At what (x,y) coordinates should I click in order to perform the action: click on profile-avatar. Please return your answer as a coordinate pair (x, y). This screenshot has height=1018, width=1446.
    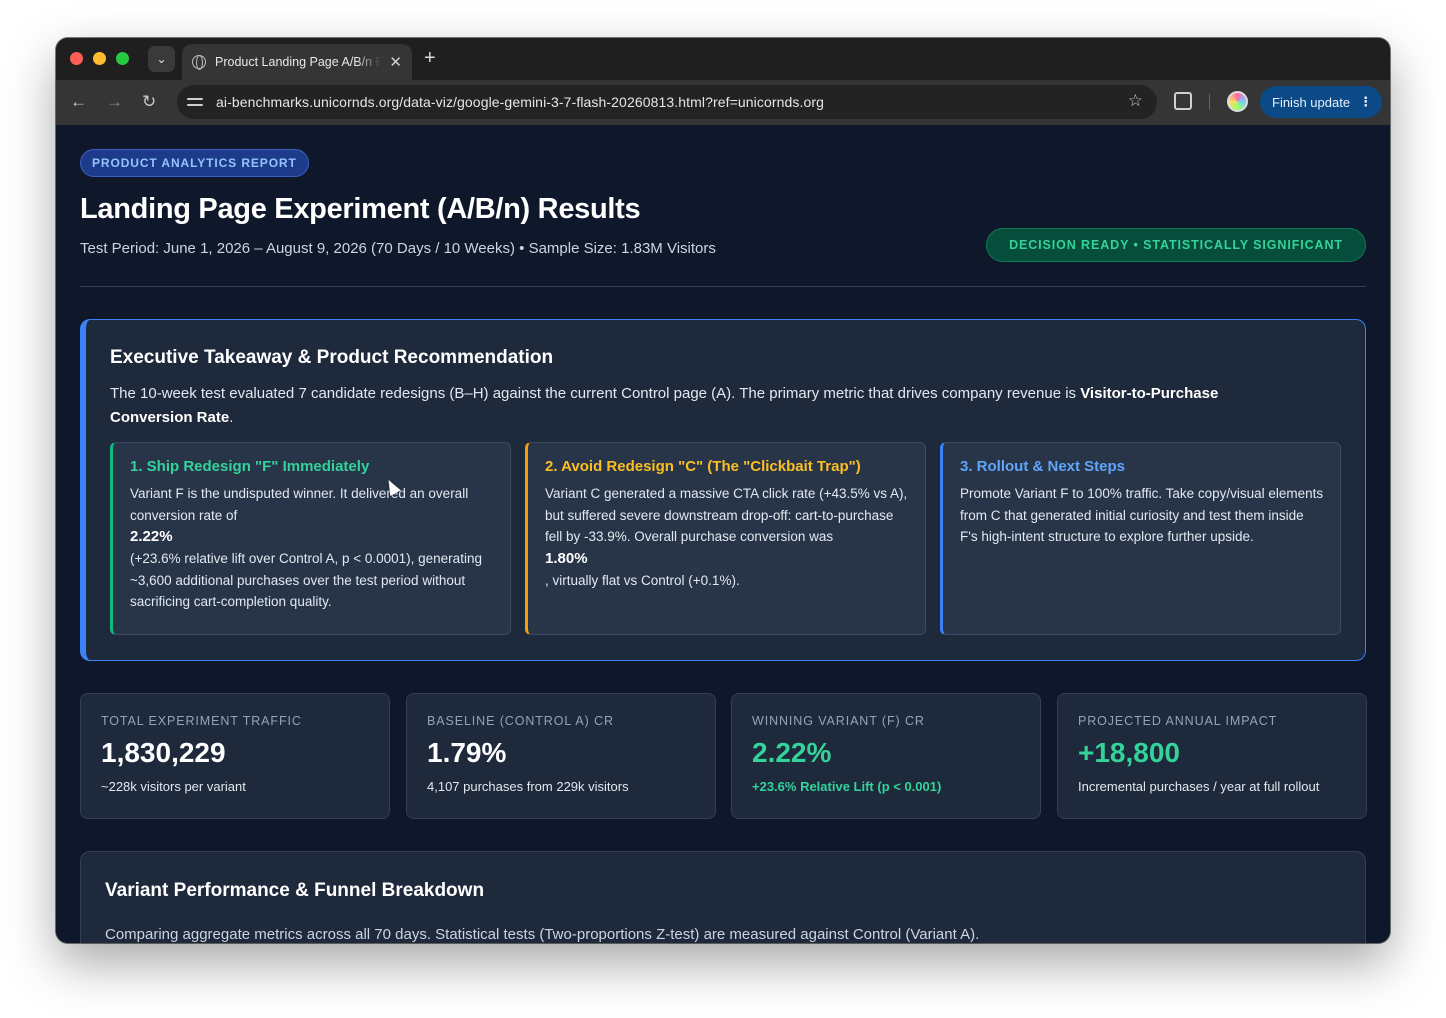
    Looking at the image, I should click on (1237, 101).